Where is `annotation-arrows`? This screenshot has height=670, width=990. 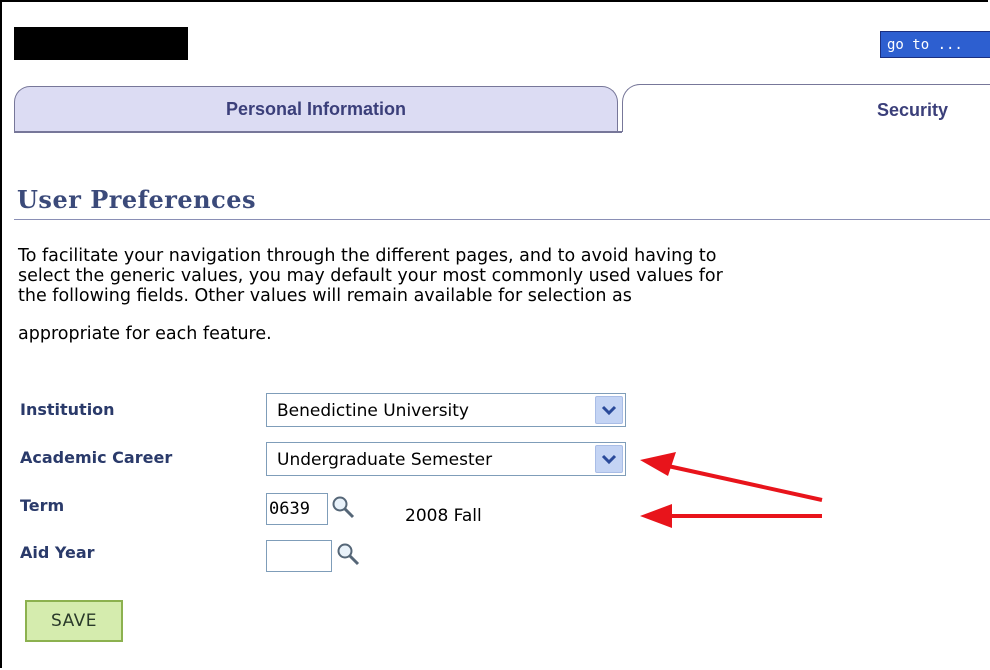 annotation-arrows is located at coordinates (731, 490).